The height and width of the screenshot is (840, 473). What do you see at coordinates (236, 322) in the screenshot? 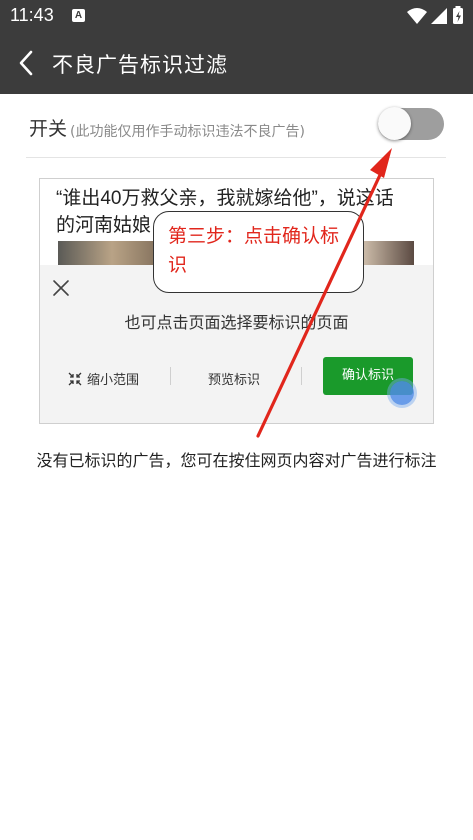
I see `sheet-hint: 也可点击页面选择要标识的页面` at bounding box center [236, 322].